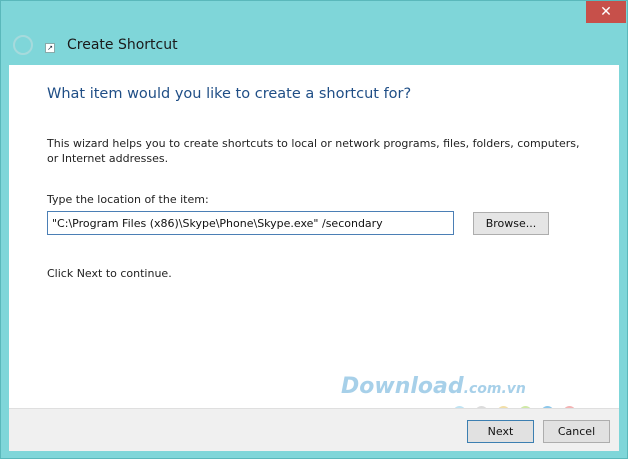  I want to click on cancel-button: Cancel, so click(576, 431).